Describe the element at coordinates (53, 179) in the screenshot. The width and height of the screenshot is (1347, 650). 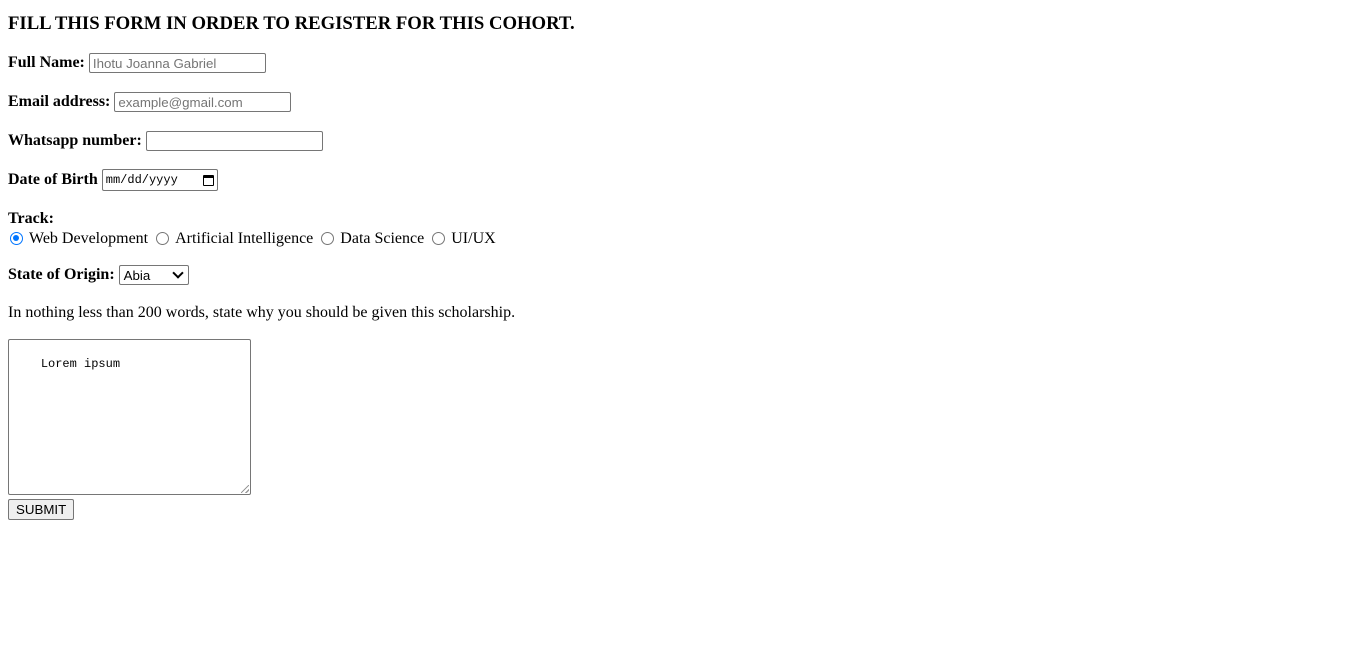
I see `dob-label: Date of Birth` at that location.